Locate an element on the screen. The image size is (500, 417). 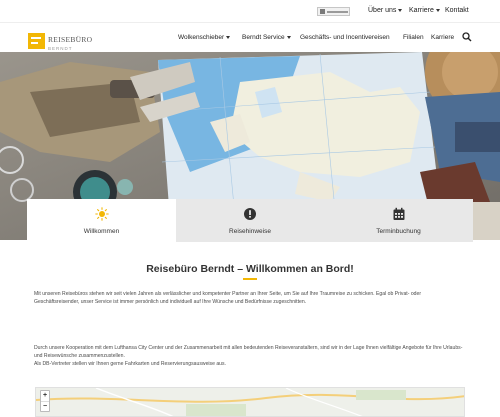
alert-icon is located at coordinates (250, 214).